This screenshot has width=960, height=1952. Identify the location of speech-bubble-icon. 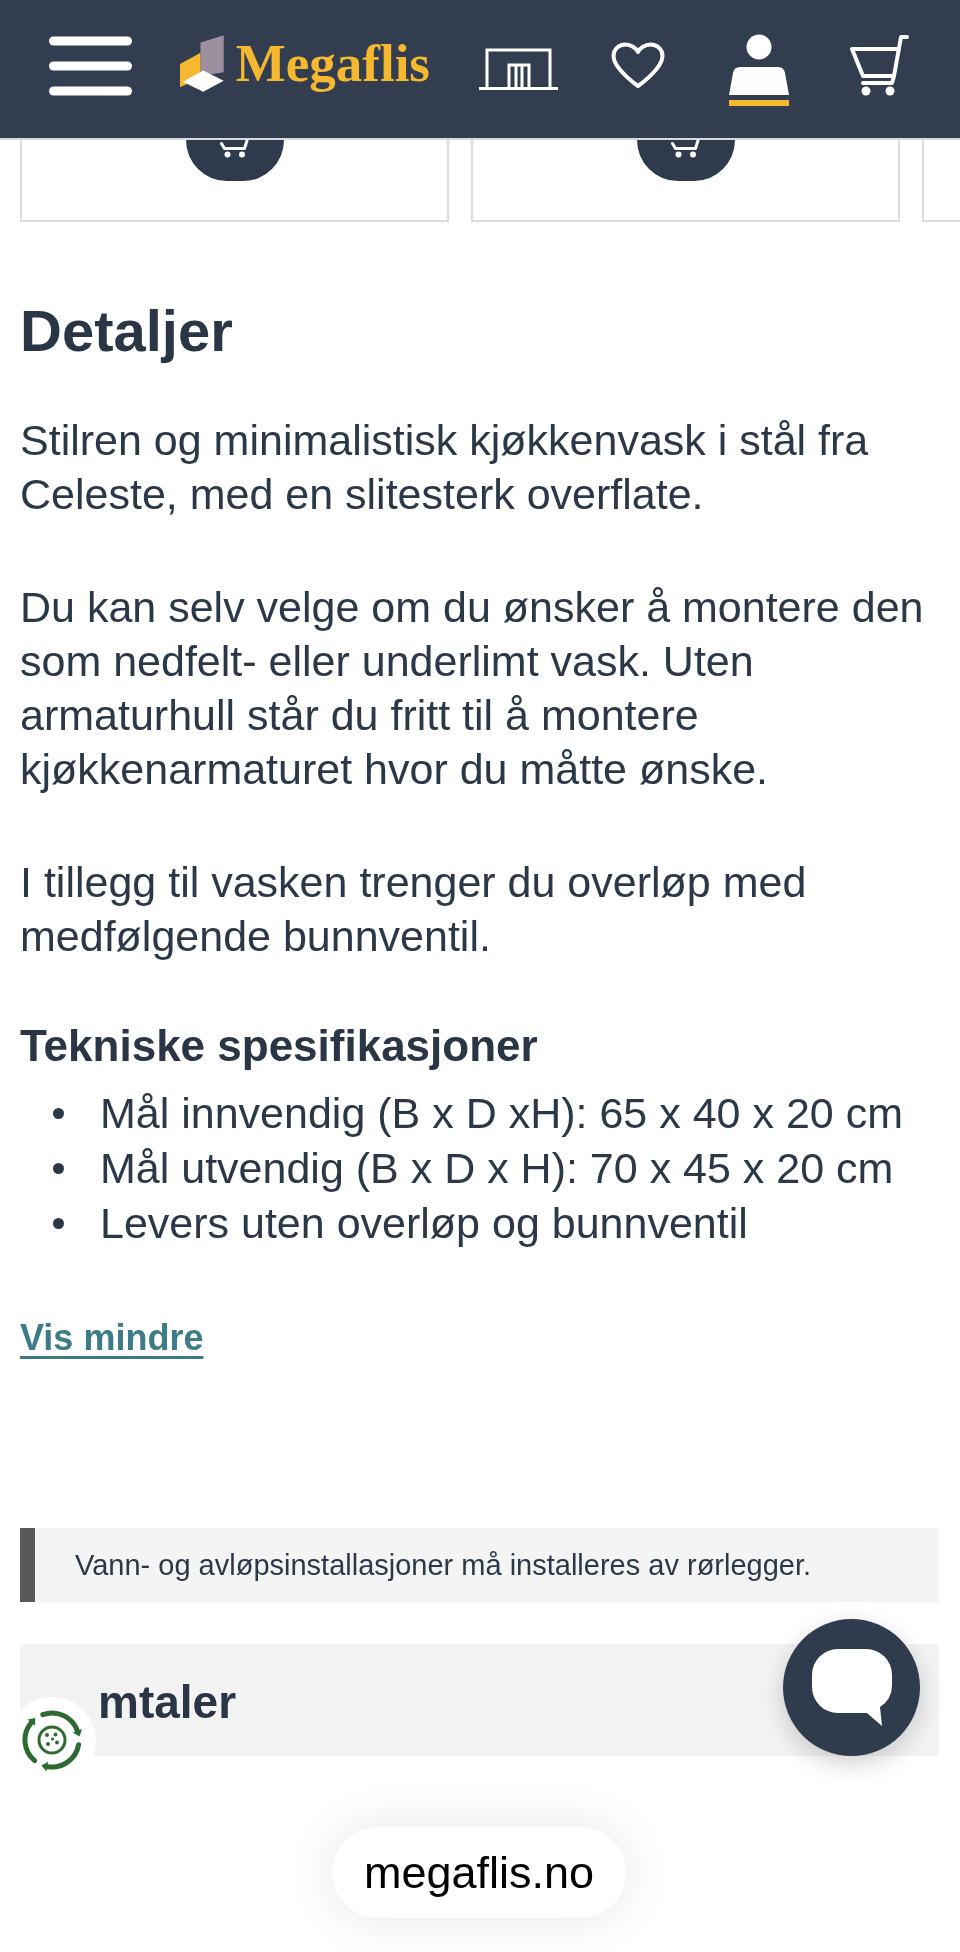
(851, 1687).